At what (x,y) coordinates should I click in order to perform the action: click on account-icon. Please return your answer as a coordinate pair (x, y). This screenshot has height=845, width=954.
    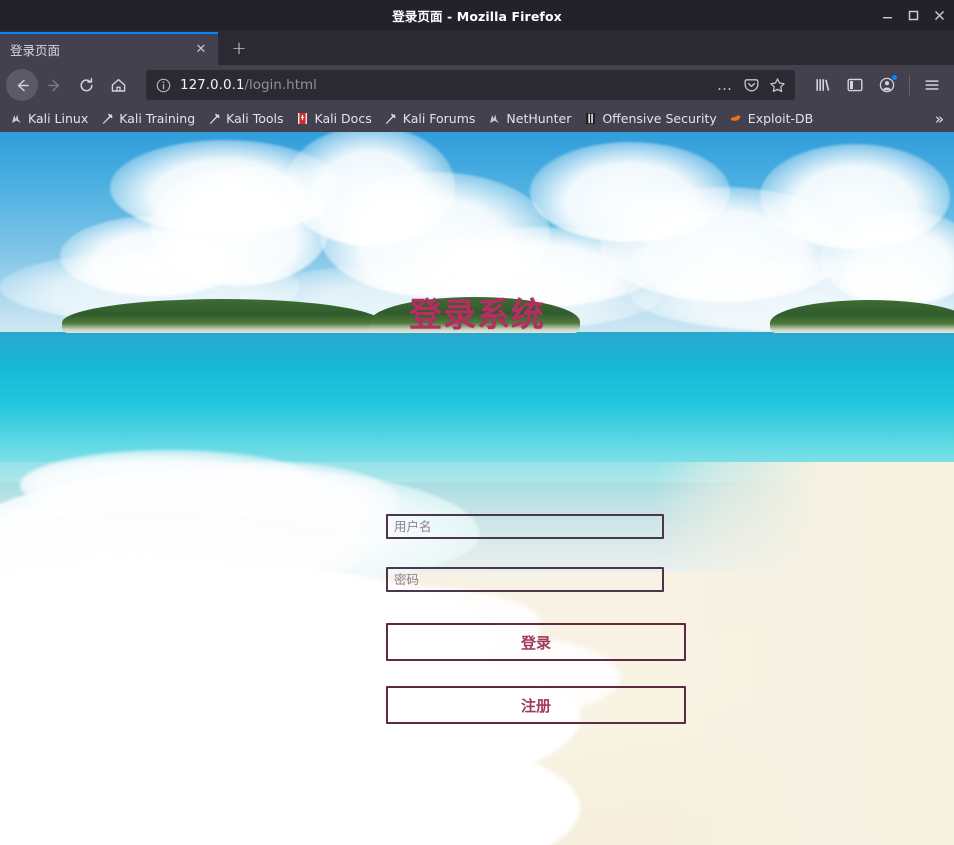
    Looking at the image, I should click on (887, 85).